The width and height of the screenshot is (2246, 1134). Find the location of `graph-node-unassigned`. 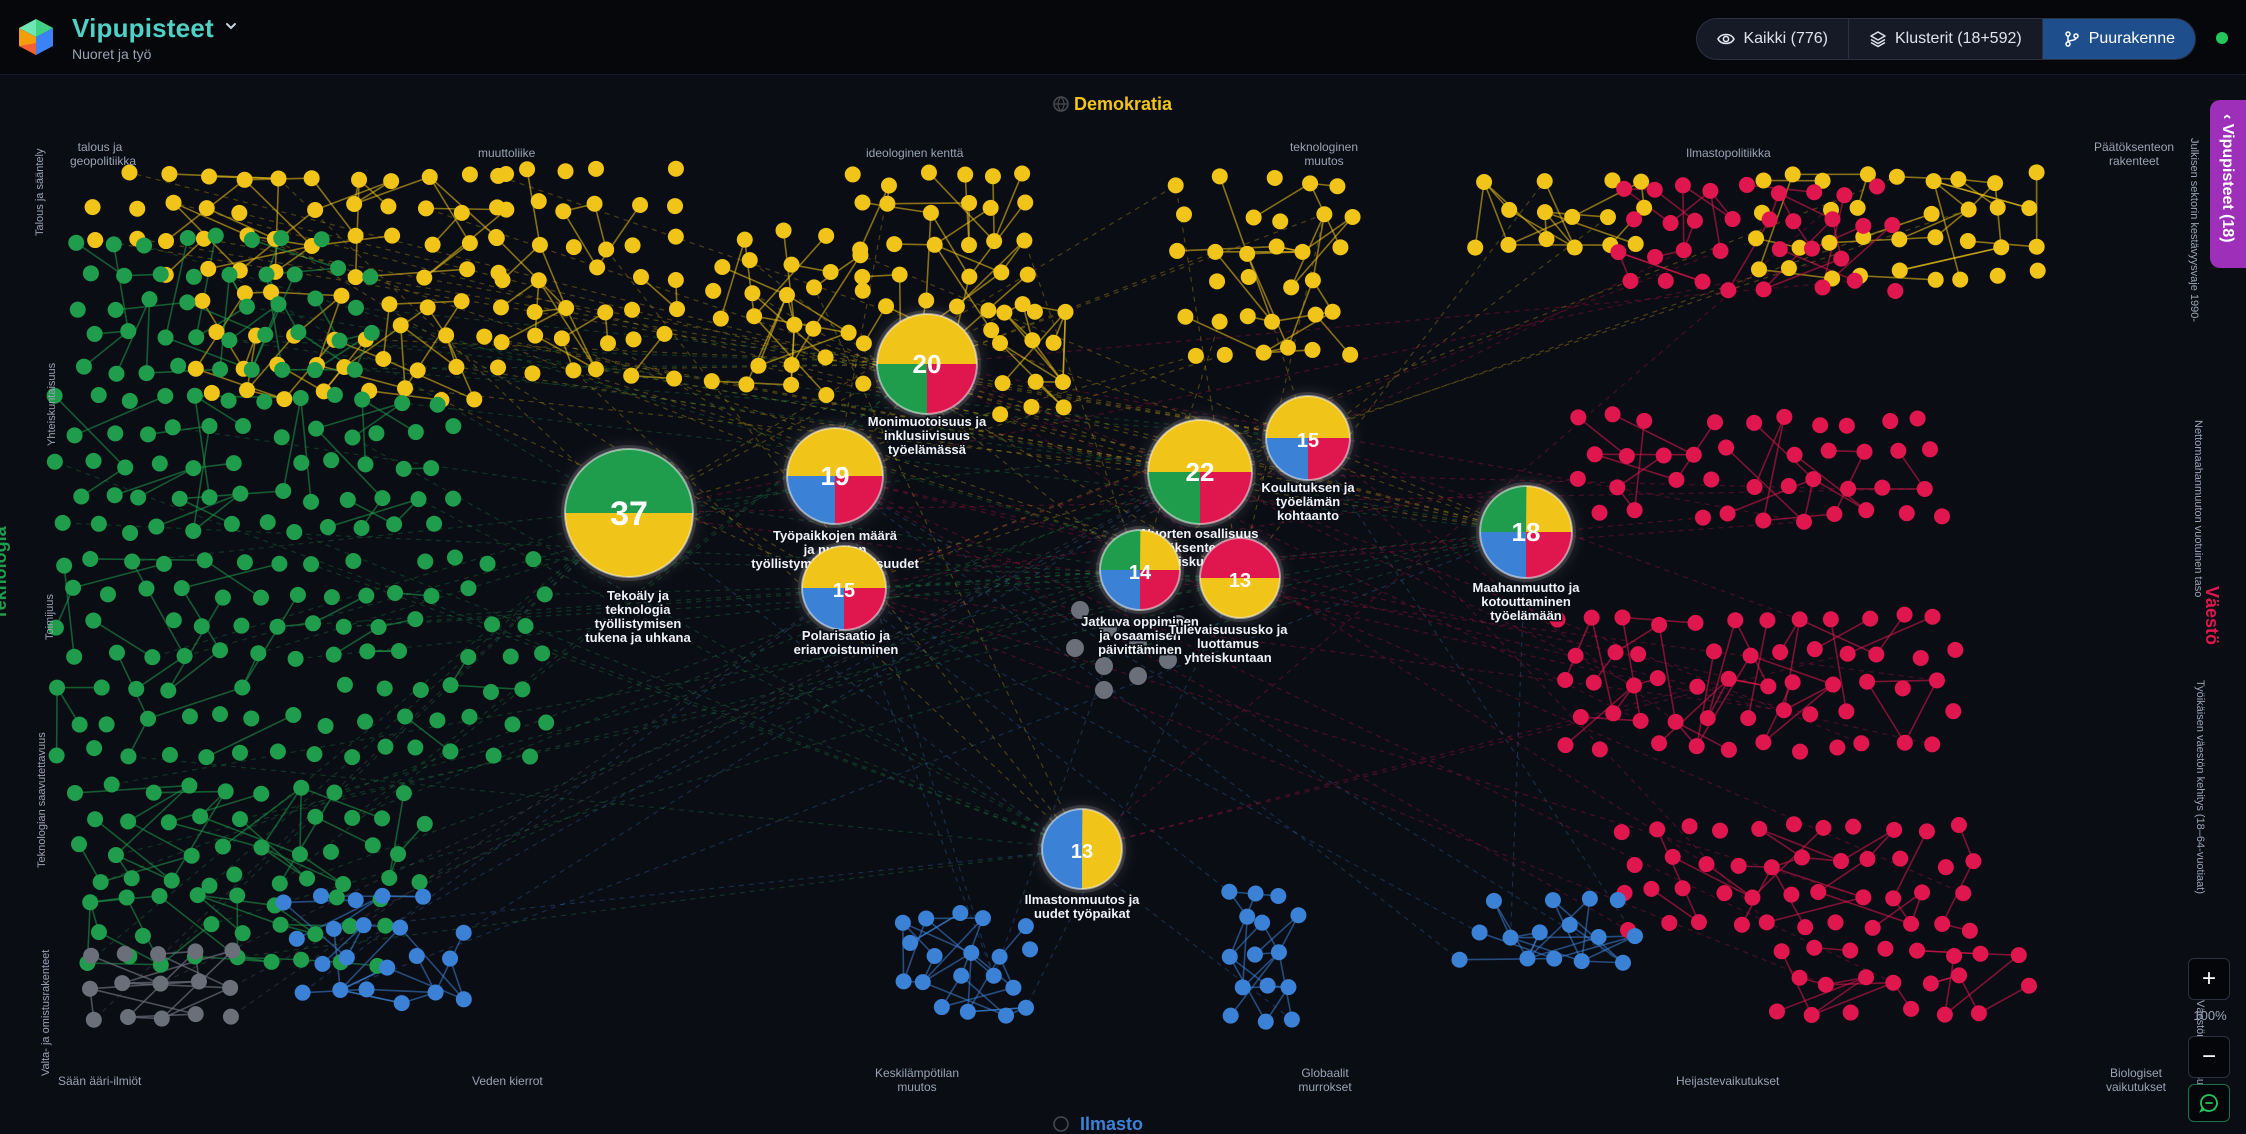

graph-node-unassigned is located at coordinates (1104, 666).